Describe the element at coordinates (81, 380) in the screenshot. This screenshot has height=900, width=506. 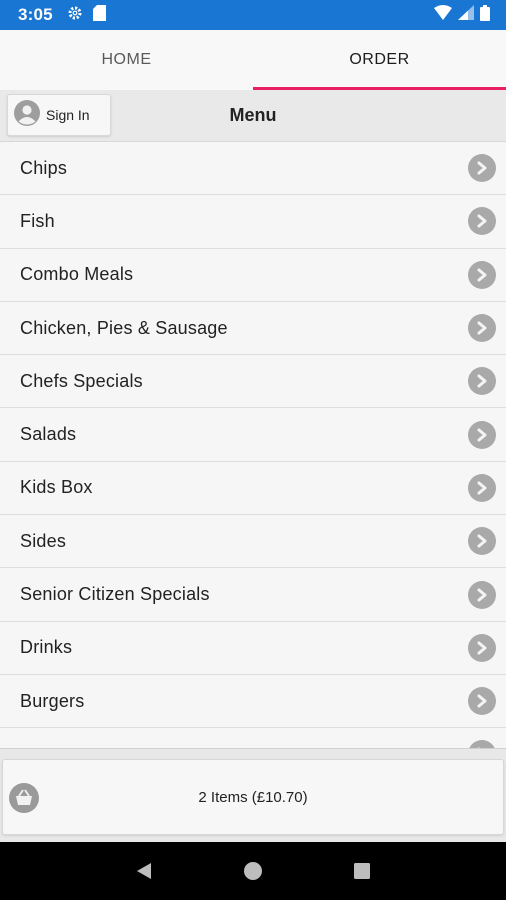
I see `menu-item-label: Chefs Specials` at that location.